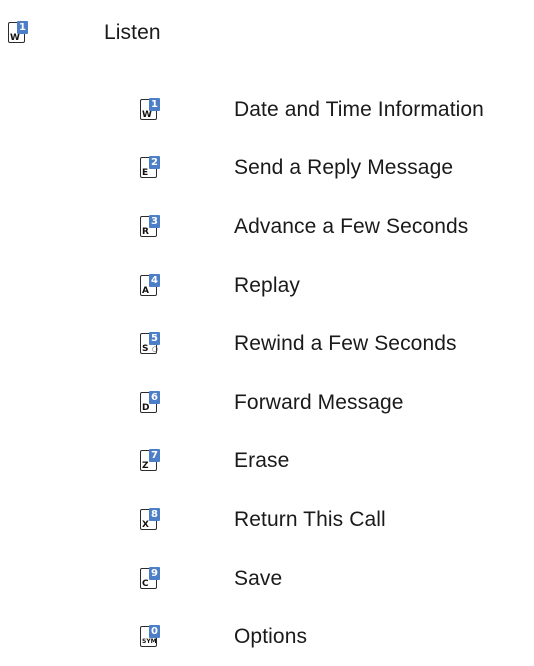  What do you see at coordinates (154, 573) in the screenshot?
I see `key-number: 9` at bounding box center [154, 573].